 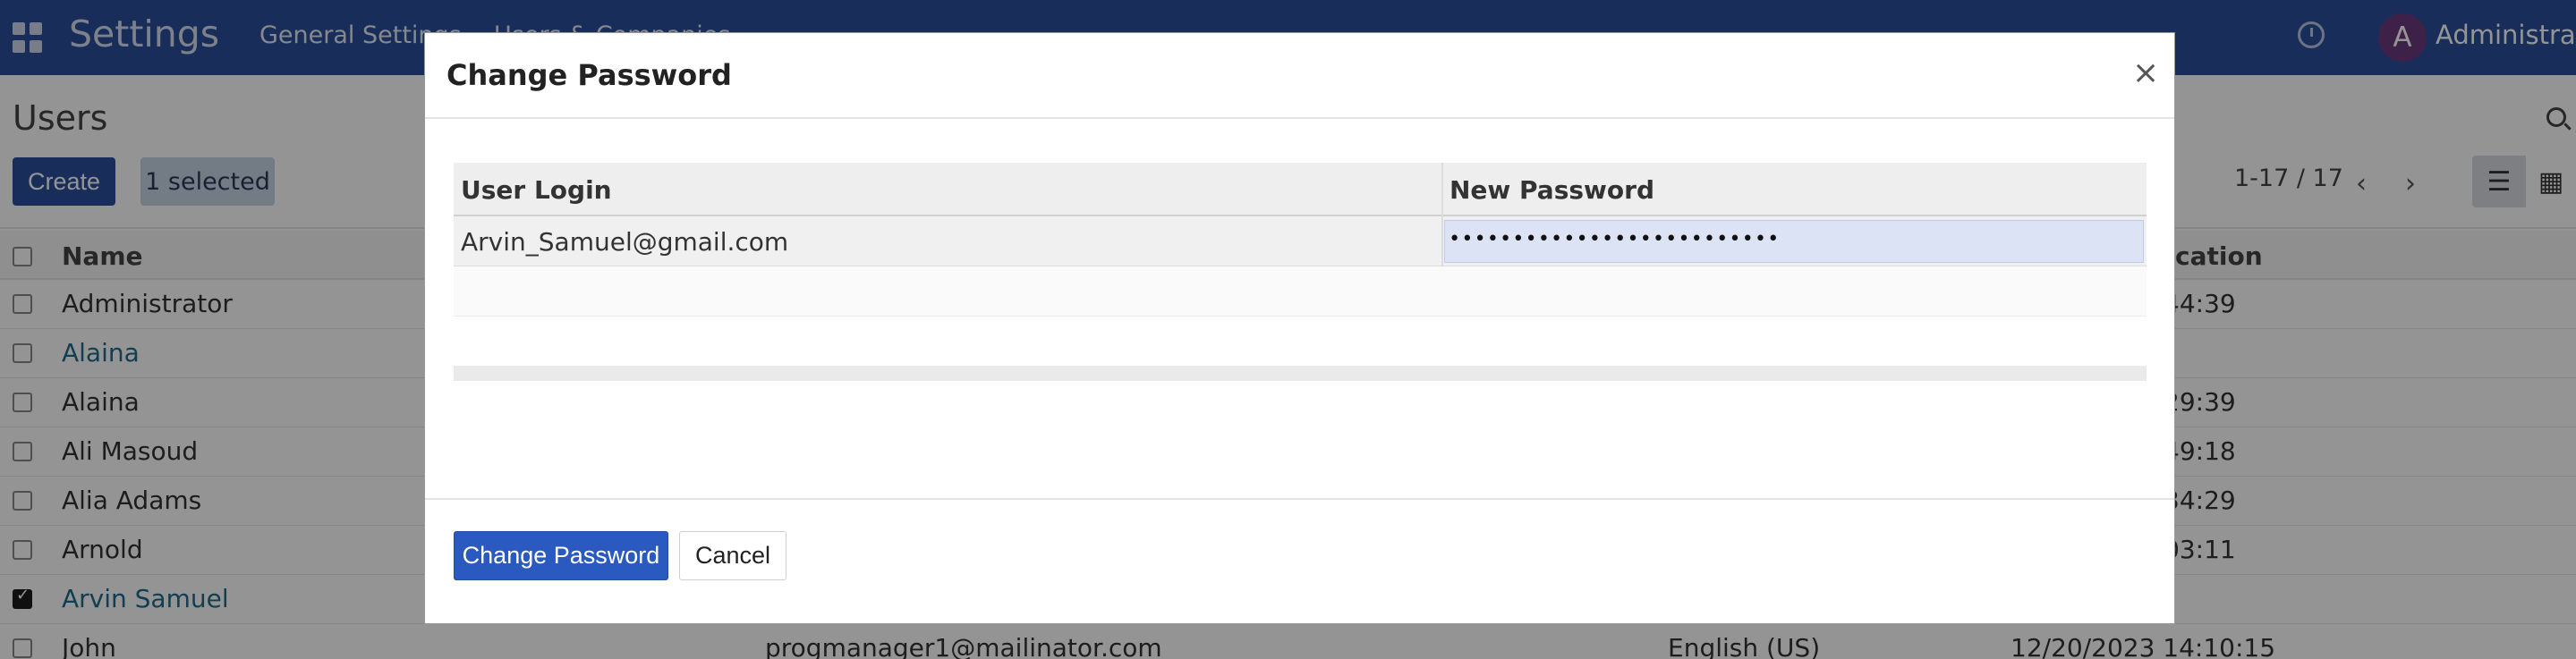 I want to click on change-password-button: Change Password, so click(x=561, y=556).